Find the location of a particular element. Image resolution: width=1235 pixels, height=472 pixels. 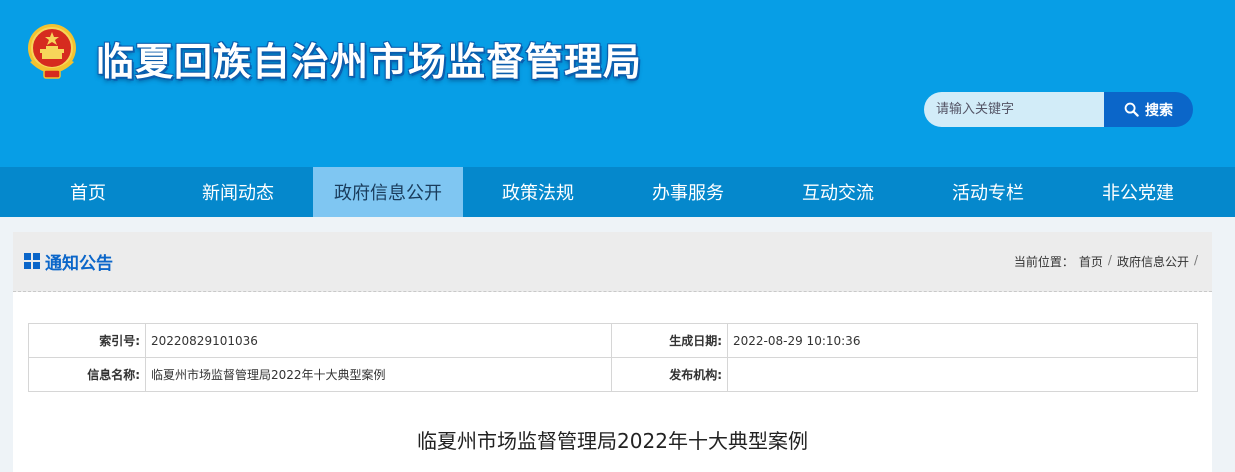

national-emblem-icon is located at coordinates (52, 51).